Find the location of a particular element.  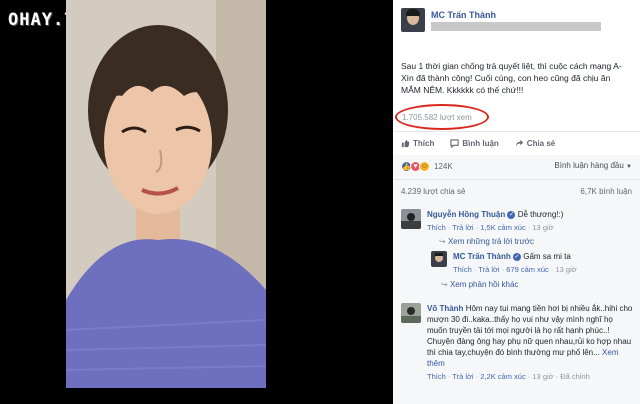

reaction-summary: 👍 ♥ ☺ 124K is located at coordinates (427, 166).